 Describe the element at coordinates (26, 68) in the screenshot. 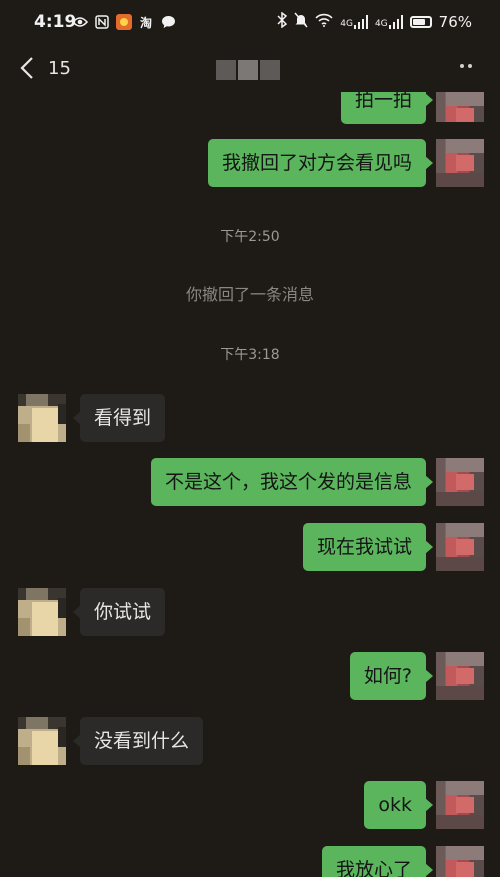

I see `chevron-left-icon` at that location.